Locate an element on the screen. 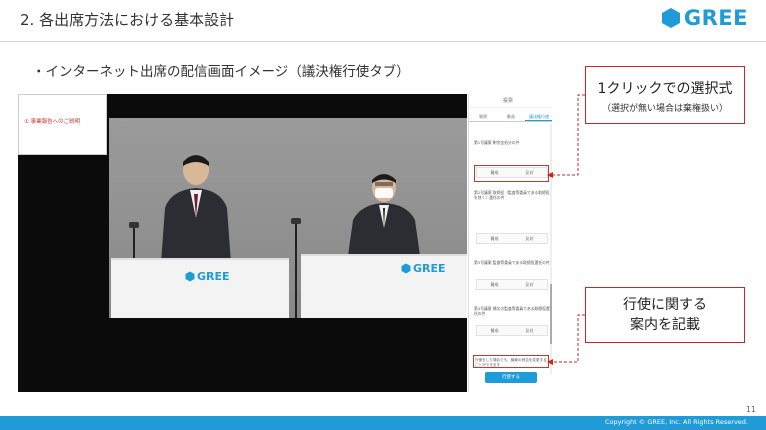 The image size is (766, 430). podium-right: GREE is located at coordinates (384, 286).